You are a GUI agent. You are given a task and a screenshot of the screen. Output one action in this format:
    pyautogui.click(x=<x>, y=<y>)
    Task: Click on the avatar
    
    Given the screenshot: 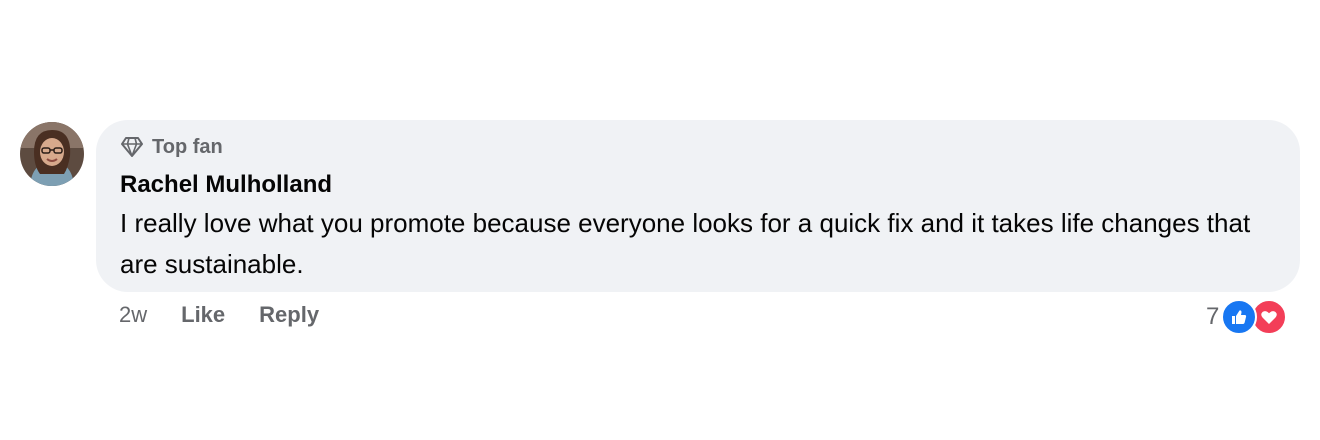 What is the action you would take?
    pyautogui.click(x=52, y=154)
    